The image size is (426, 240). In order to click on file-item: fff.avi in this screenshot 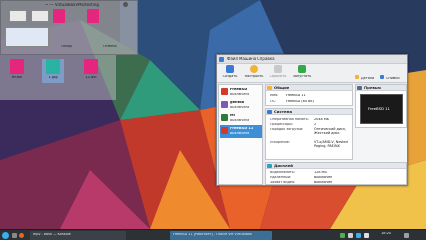, I will do `click(17, 71)`.